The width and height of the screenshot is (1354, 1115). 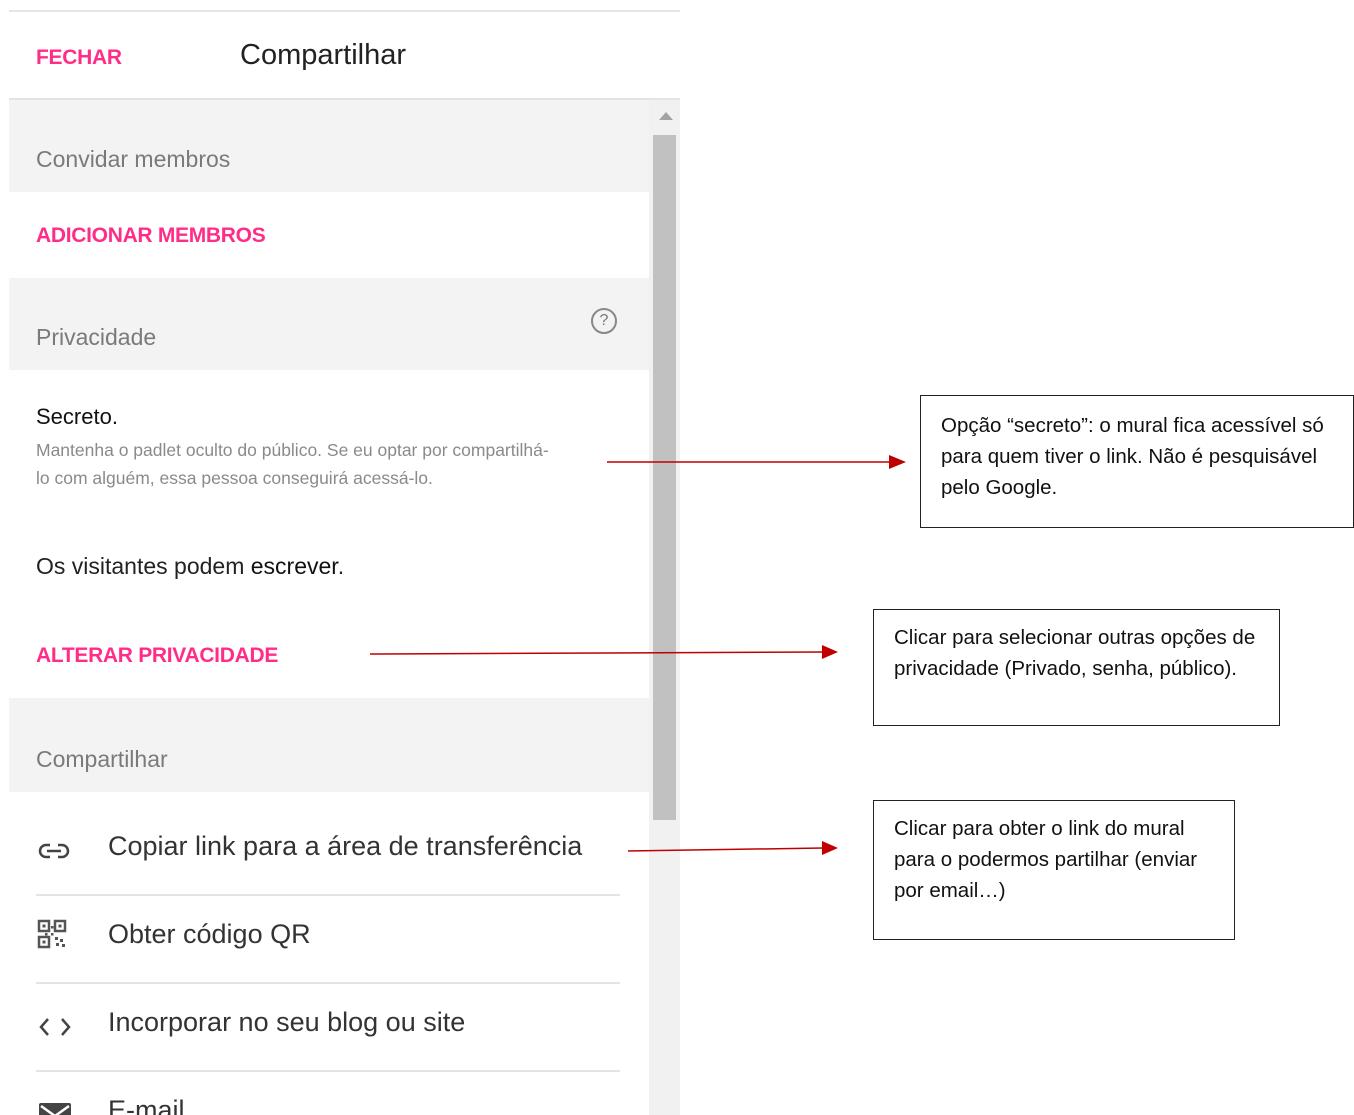 I want to click on annotation-arrows, so click(x=637, y=655).